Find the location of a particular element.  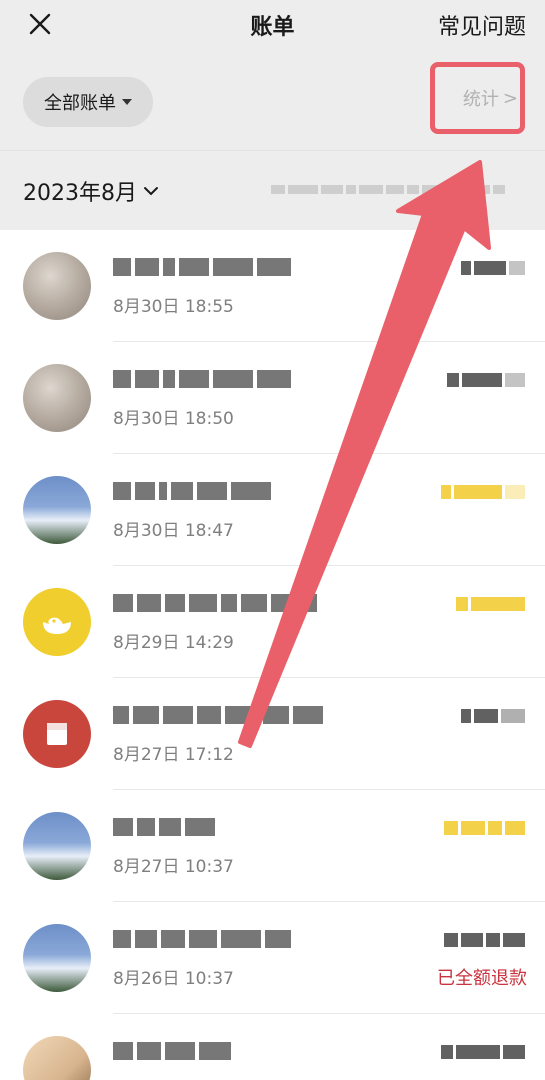

transaction-time: 8月30日 18:47 is located at coordinates (173, 531).